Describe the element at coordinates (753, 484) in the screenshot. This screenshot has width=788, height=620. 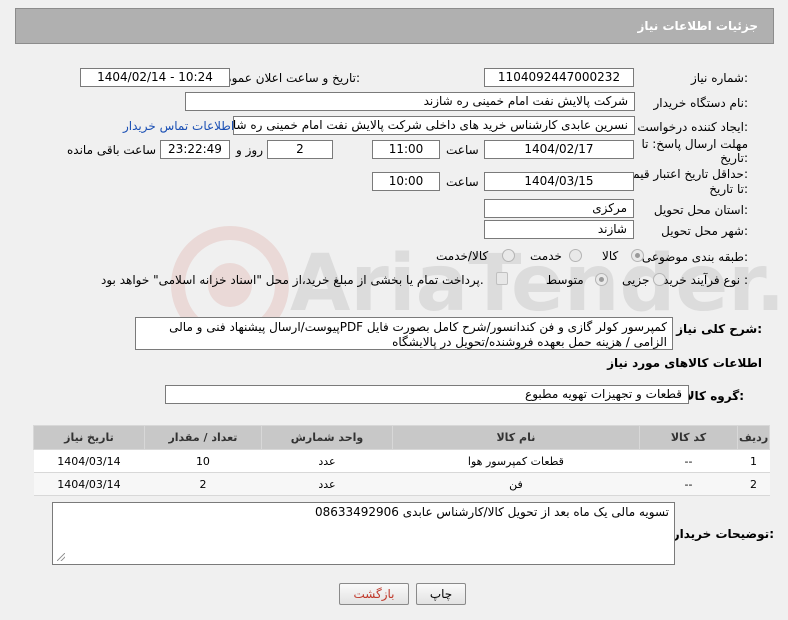
I see `row-index: 2` at that location.